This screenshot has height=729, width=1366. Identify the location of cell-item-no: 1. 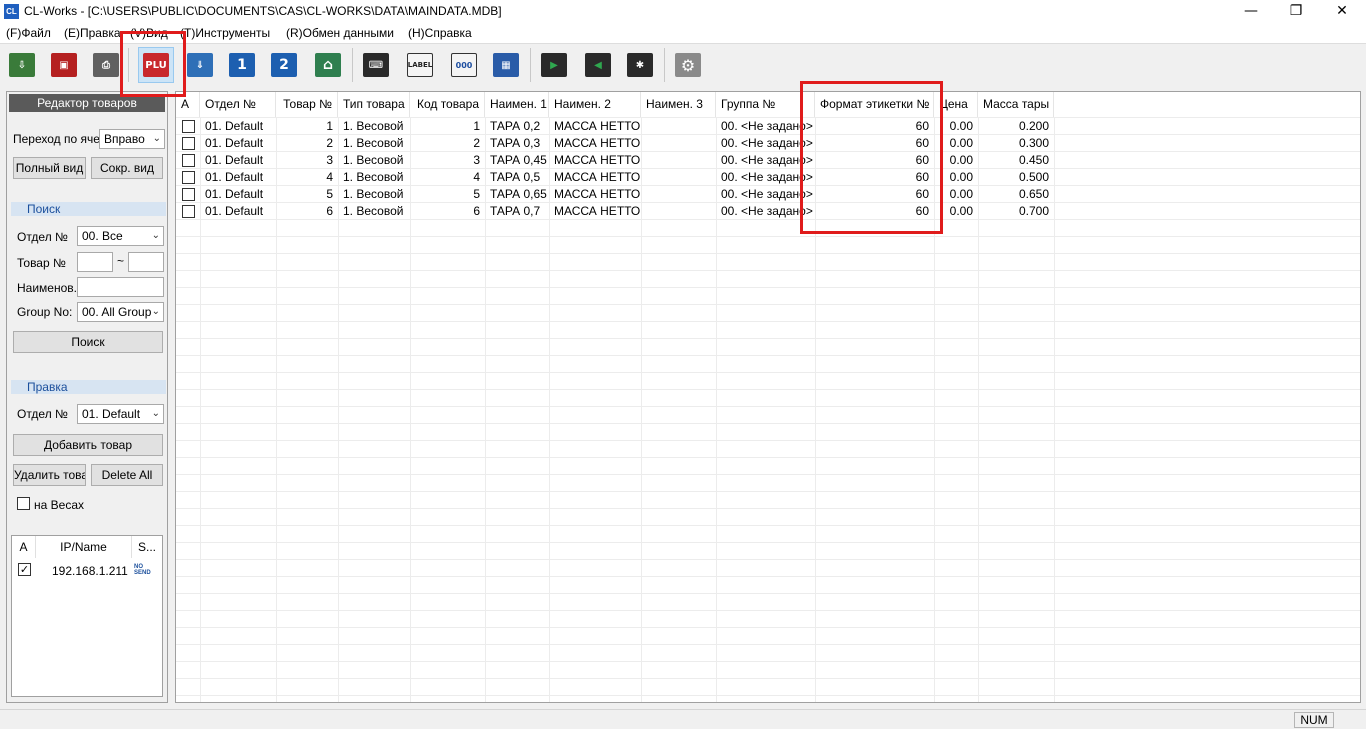
(307, 126).